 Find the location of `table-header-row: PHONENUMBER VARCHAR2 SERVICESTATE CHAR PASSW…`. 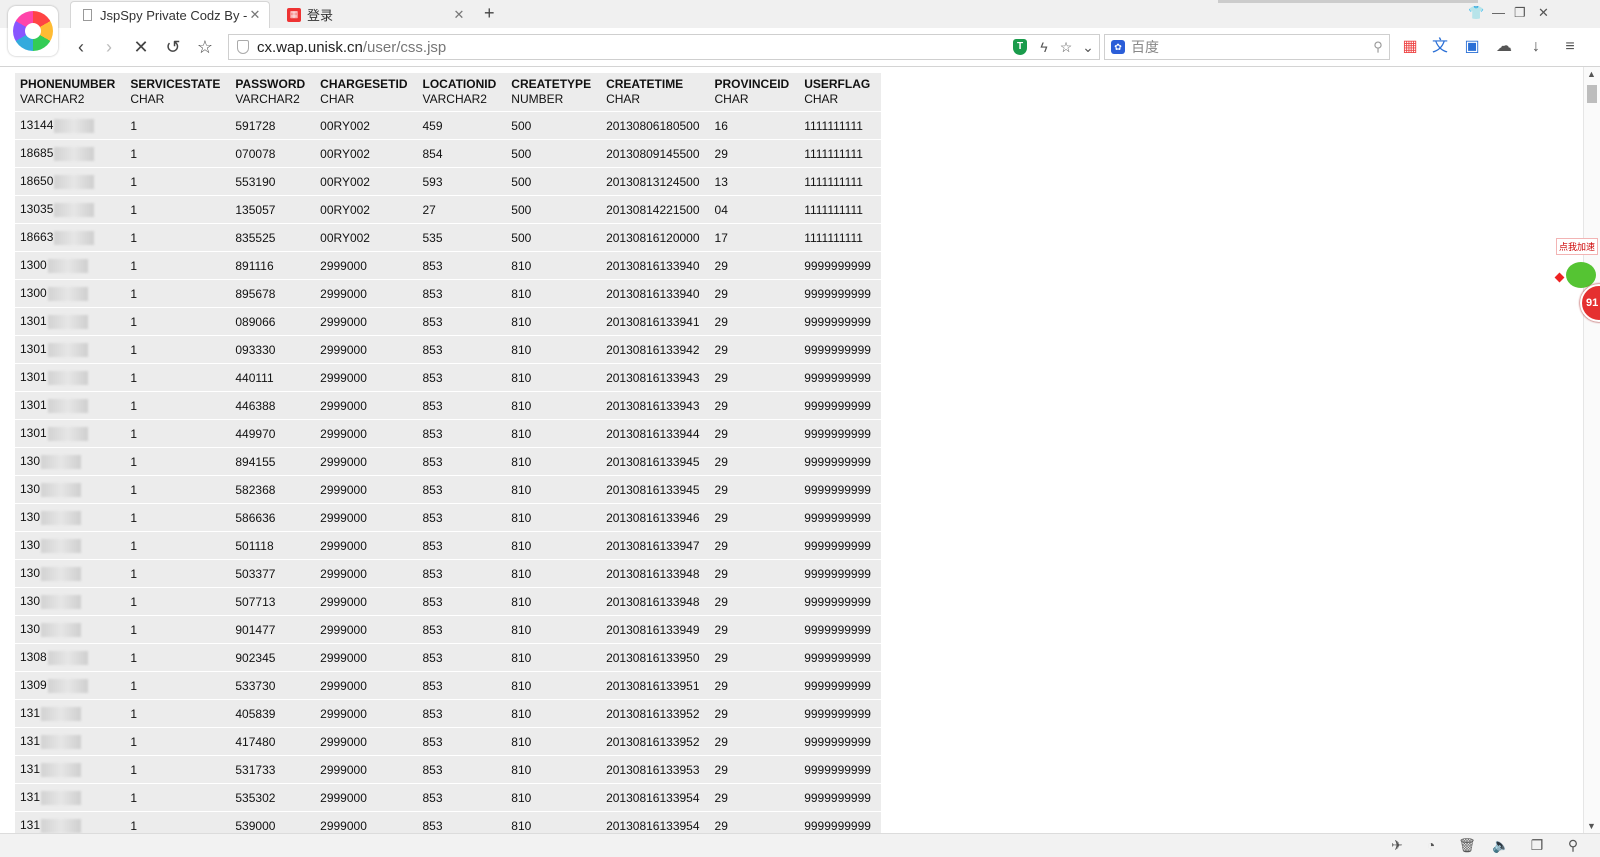

table-header-row: PHONENUMBER VARCHAR2 SERVICESTATE CHAR PASSW… is located at coordinates (448, 92).